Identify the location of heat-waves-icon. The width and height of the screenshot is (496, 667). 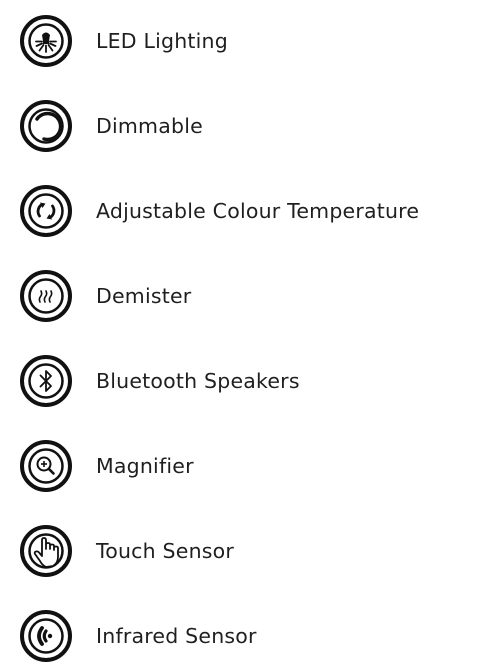
(46, 296).